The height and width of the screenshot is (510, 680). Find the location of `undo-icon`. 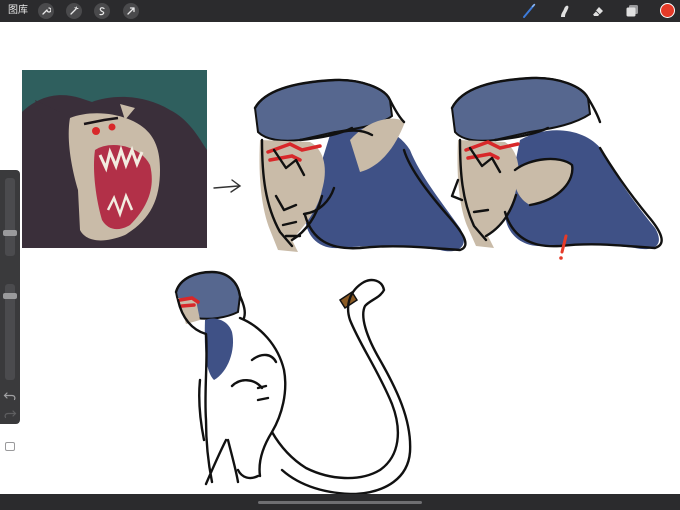

undo-icon is located at coordinates (10, 396).